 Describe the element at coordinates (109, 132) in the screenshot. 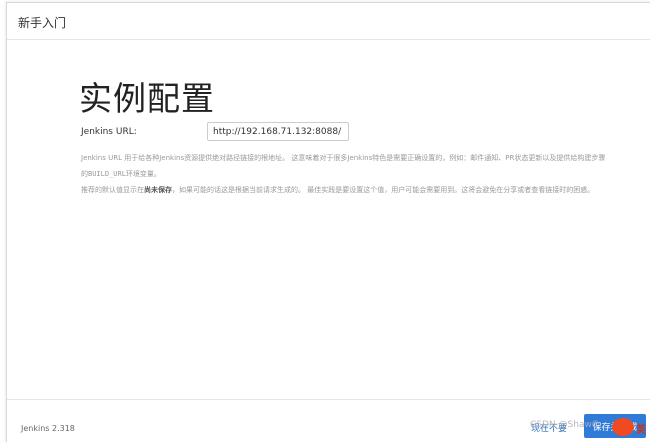

I see `jenkins-url-label: Jenkins URL:` at that location.